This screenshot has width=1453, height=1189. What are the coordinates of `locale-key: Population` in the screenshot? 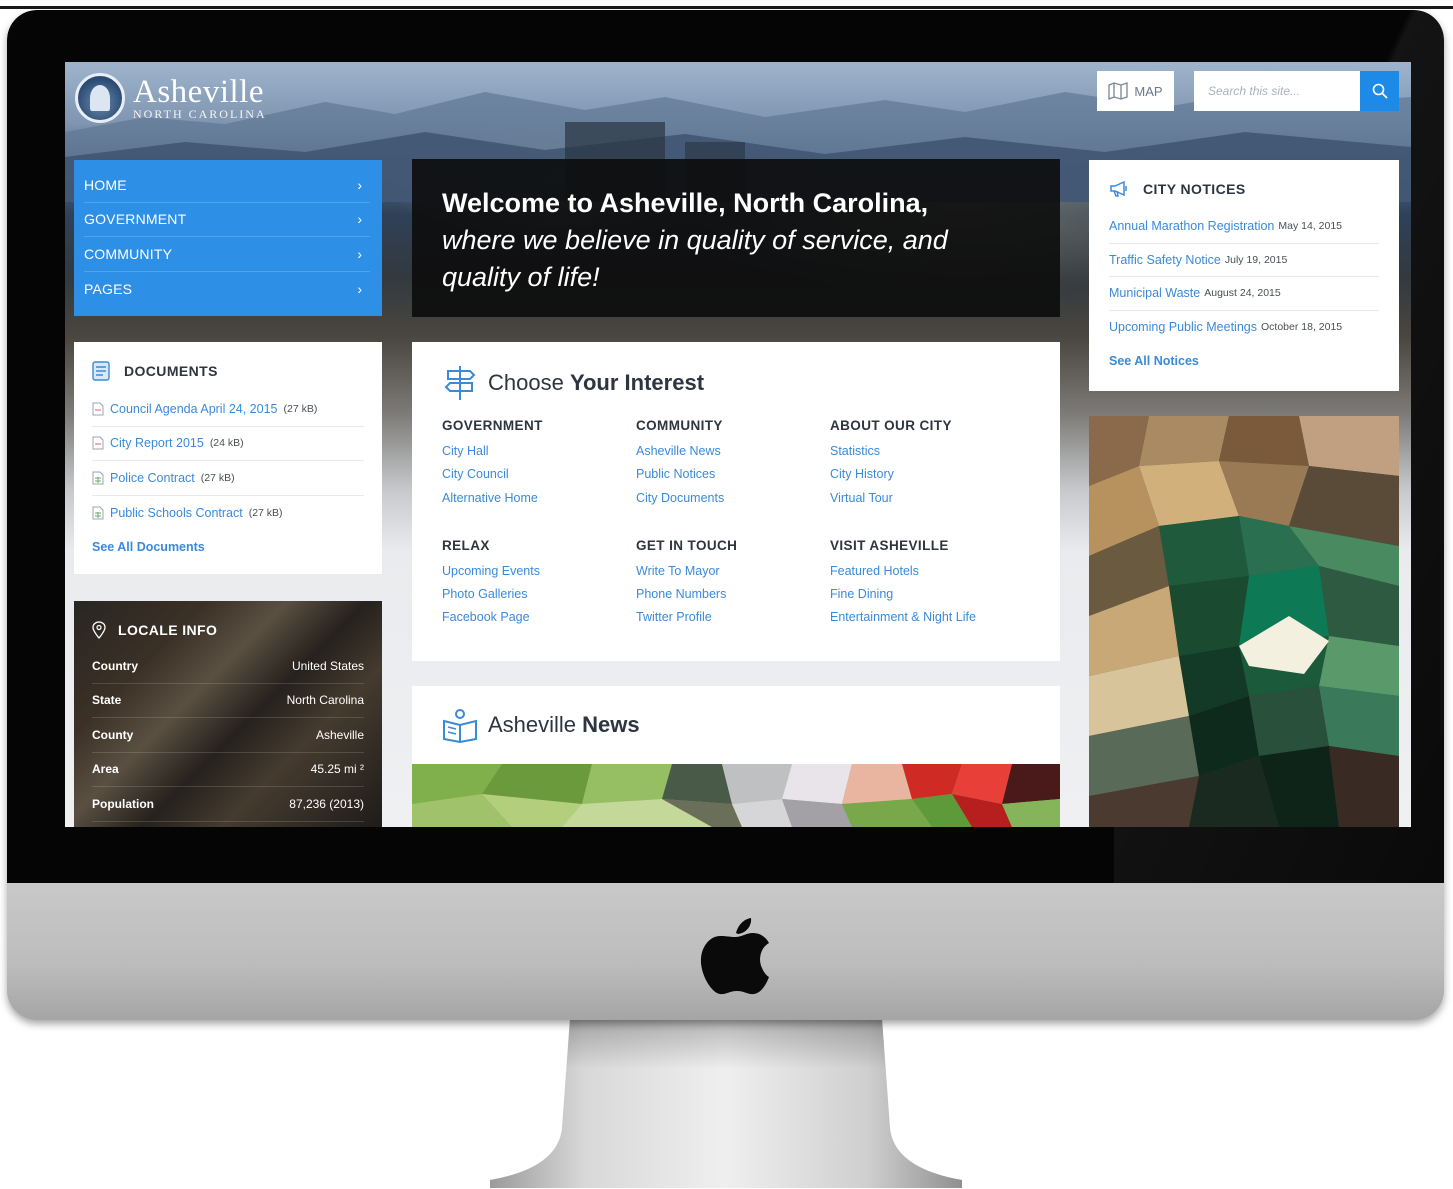 It's located at (123, 803).